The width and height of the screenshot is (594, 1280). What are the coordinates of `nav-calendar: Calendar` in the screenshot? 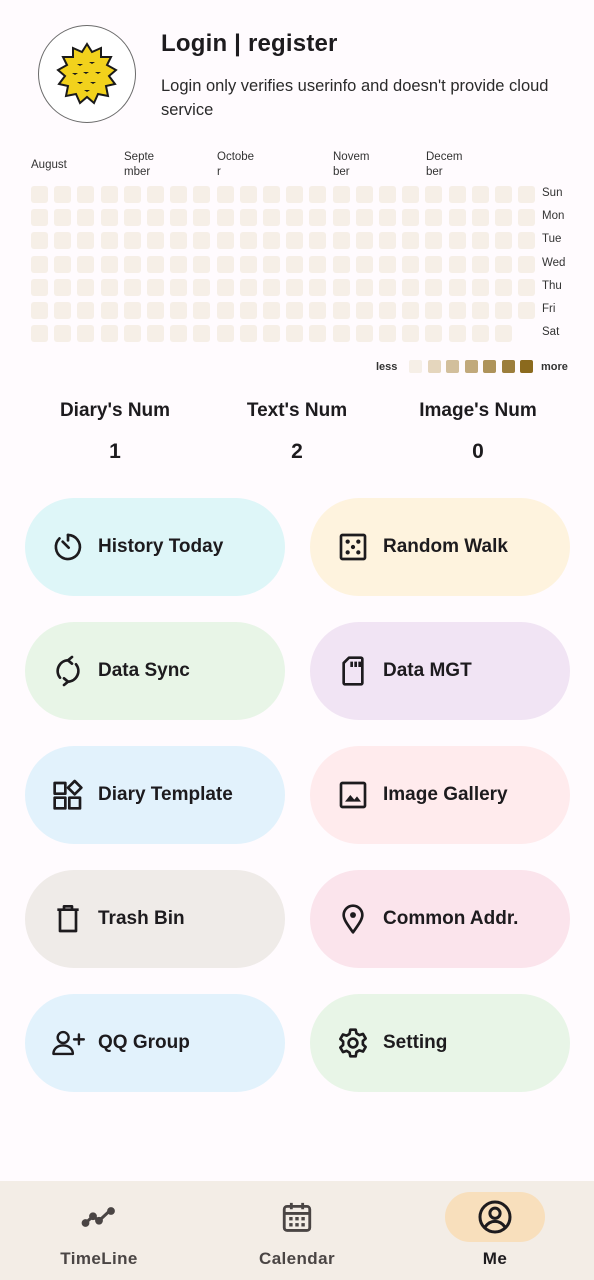 It's located at (297, 1230).